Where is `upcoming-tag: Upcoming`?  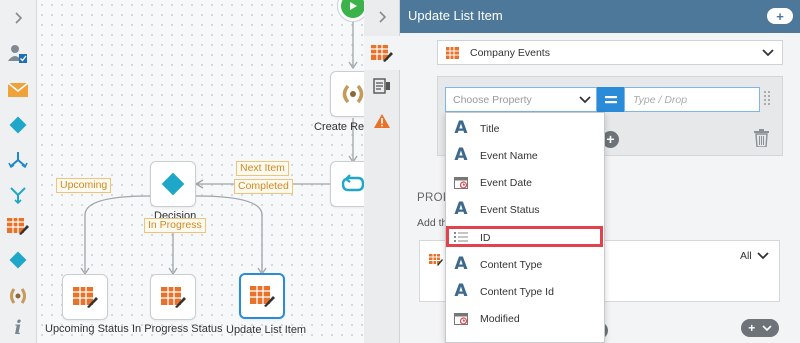
upcoming-tag: Upcoming is located at coordinates (84, 185).